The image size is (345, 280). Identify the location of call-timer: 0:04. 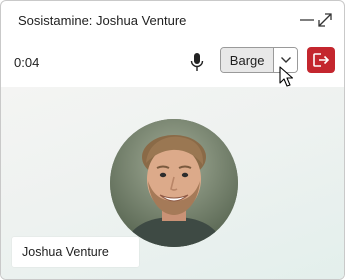
(27, 62).